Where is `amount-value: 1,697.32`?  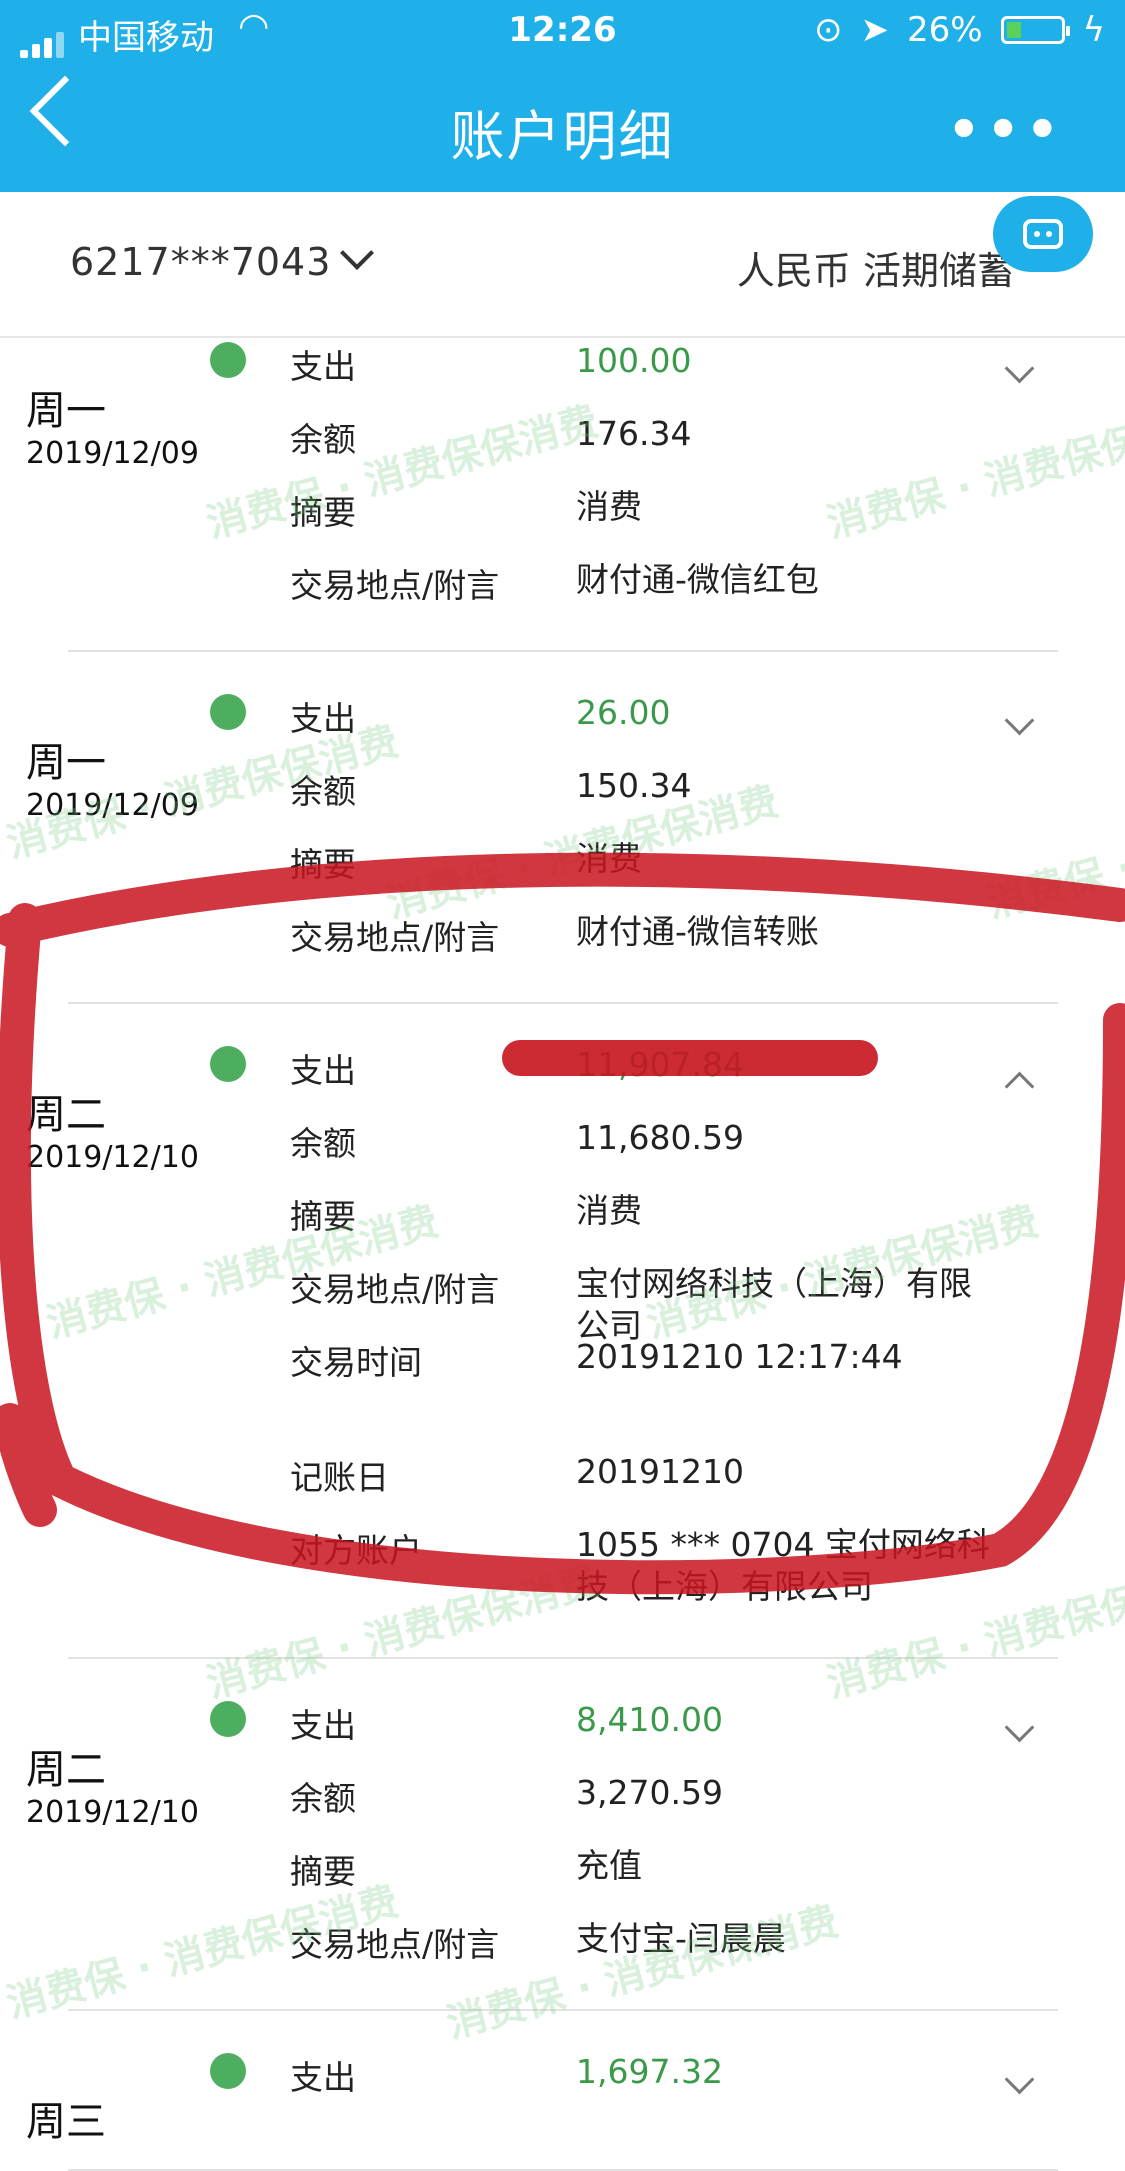
amount-value: 1,697.32 is located at coordinates (649, 2071).